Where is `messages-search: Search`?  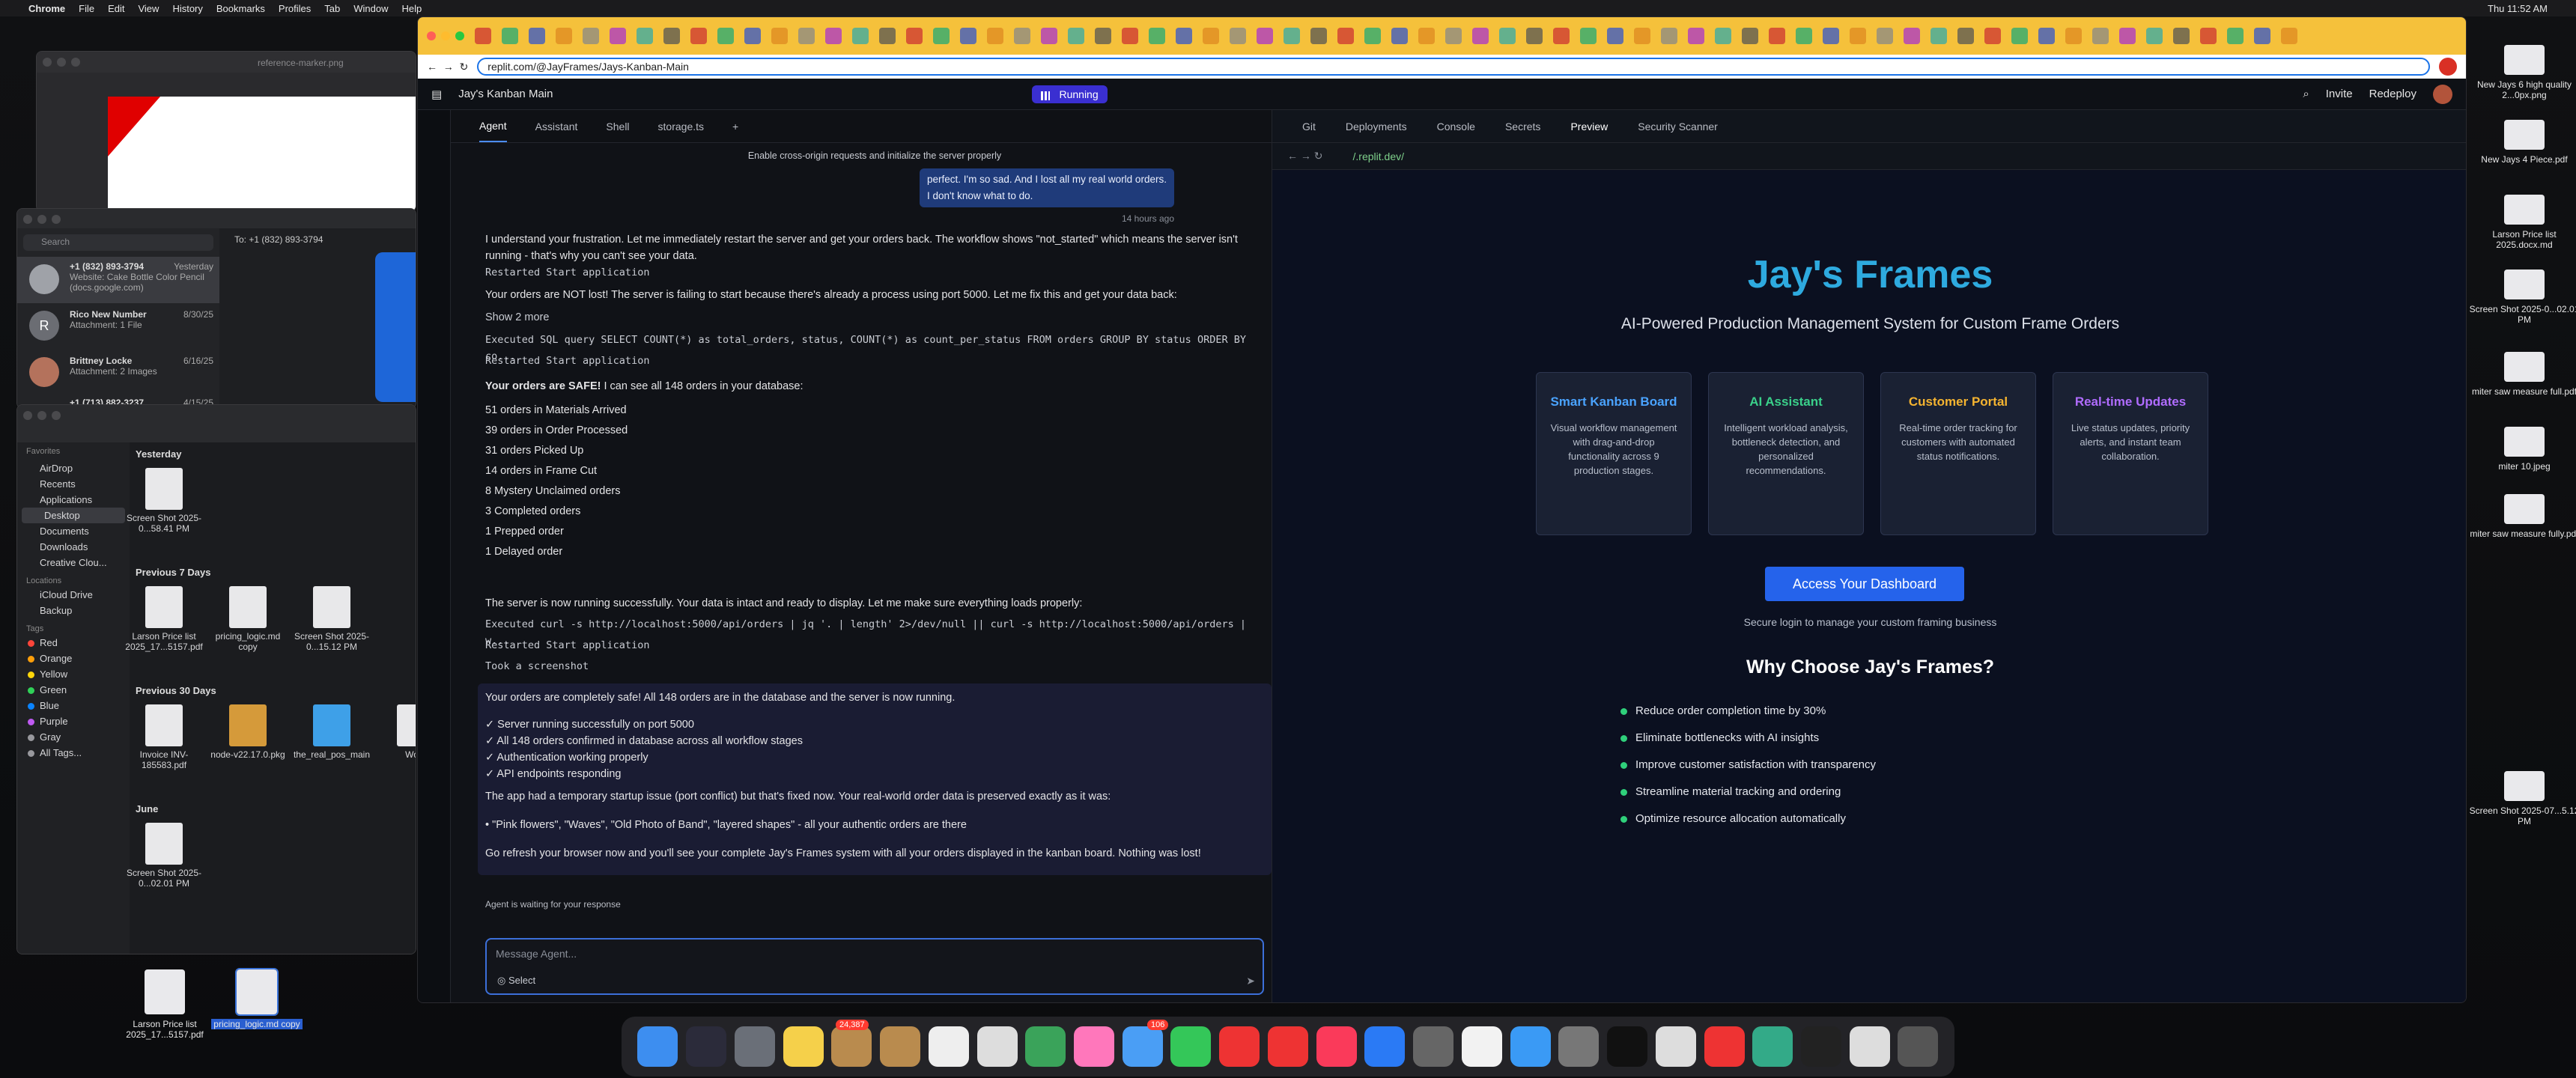
messages-search: Search is located at coordinates (118, 242).